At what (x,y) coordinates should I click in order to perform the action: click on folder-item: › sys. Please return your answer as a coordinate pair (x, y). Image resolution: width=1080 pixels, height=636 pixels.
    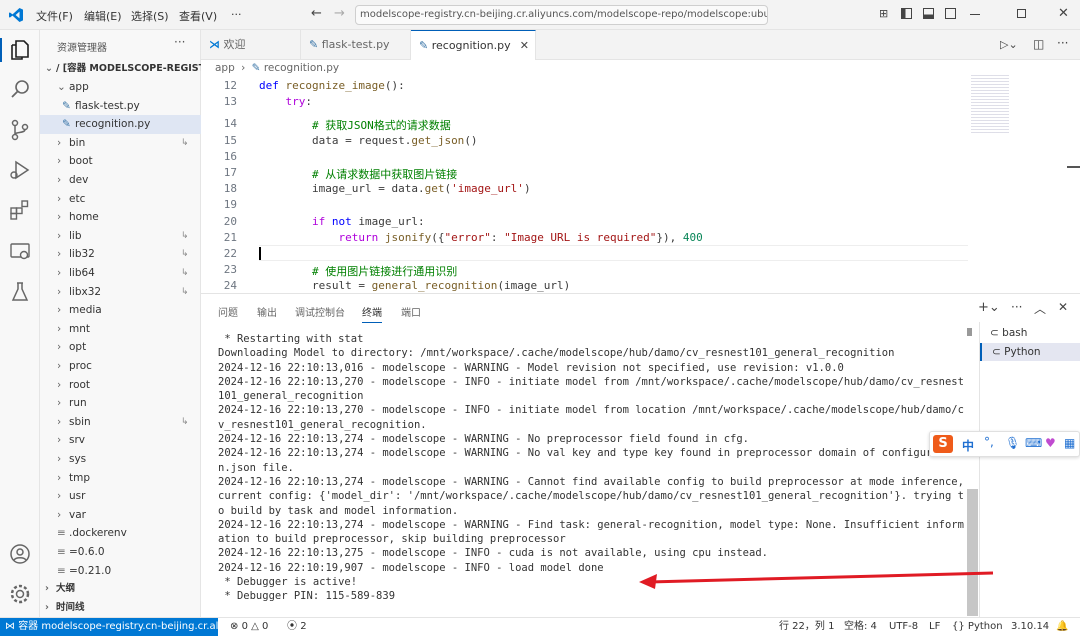
    Looking at the image, I should click on (120, 459).